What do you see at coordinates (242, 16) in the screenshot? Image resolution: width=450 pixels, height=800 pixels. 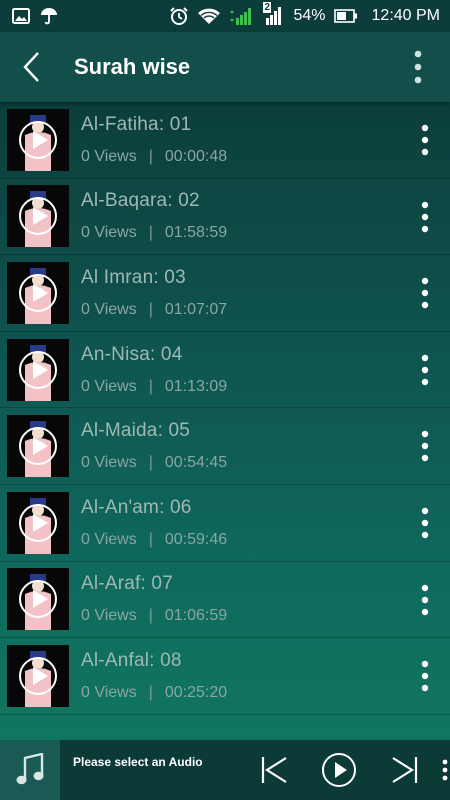 I see `signal-icon` at bounding box center [242, 16].